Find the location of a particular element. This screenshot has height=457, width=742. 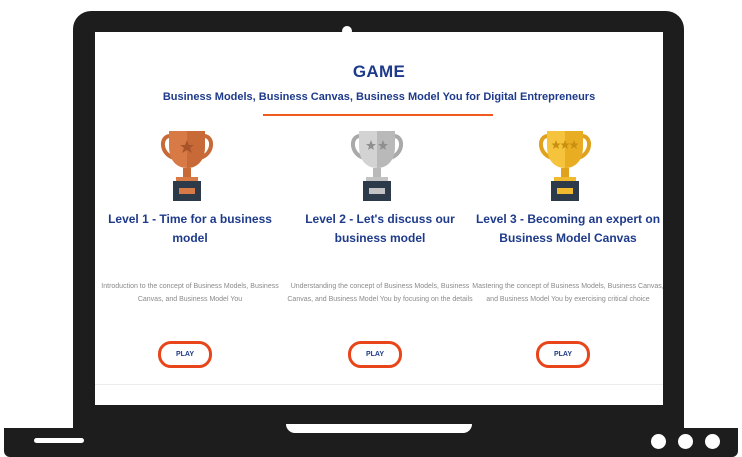

gold-trophy-icon is located at coordinates (565, 166).